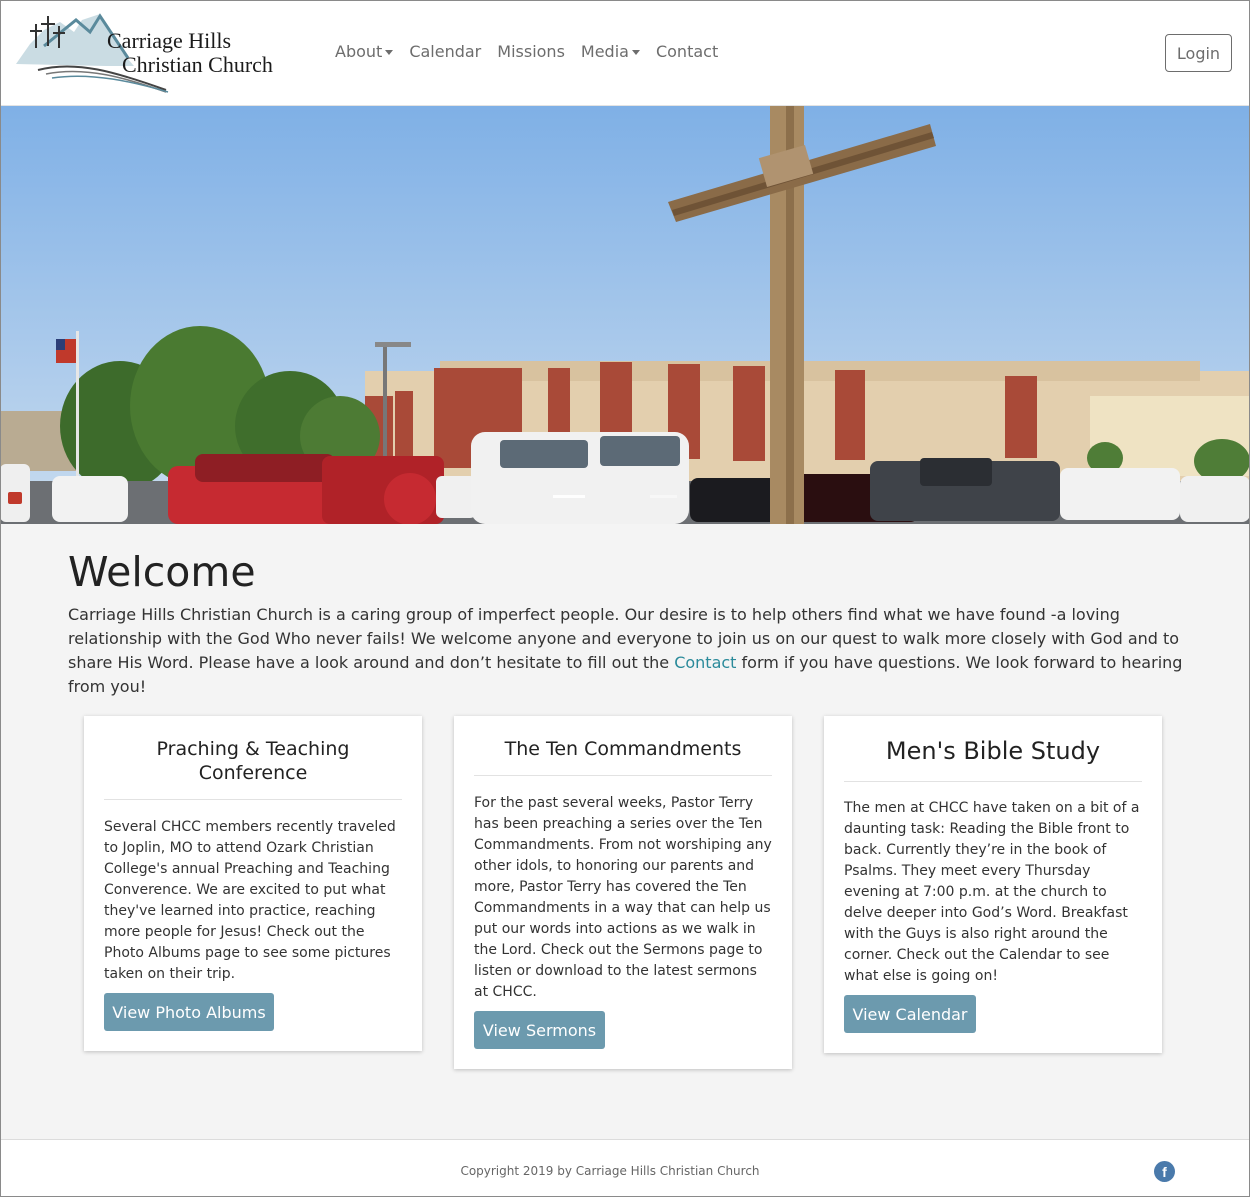 This screenshot has height=1197, width=1250. I want to click on nav-contact: Contact, so click(687, 51).